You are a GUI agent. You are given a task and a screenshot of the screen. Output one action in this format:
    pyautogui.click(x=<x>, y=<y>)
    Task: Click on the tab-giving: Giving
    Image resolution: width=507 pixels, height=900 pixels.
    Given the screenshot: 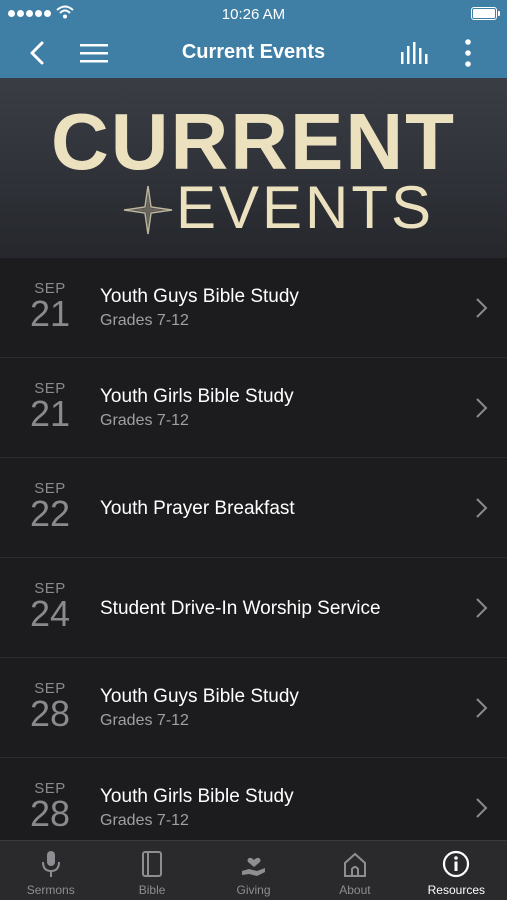 What is the action you would take?
    pyautogui.click(x=253, y=870)
    